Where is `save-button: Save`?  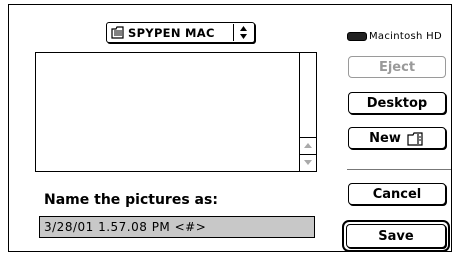 save-button: Save is located at coordinates (396, 236).